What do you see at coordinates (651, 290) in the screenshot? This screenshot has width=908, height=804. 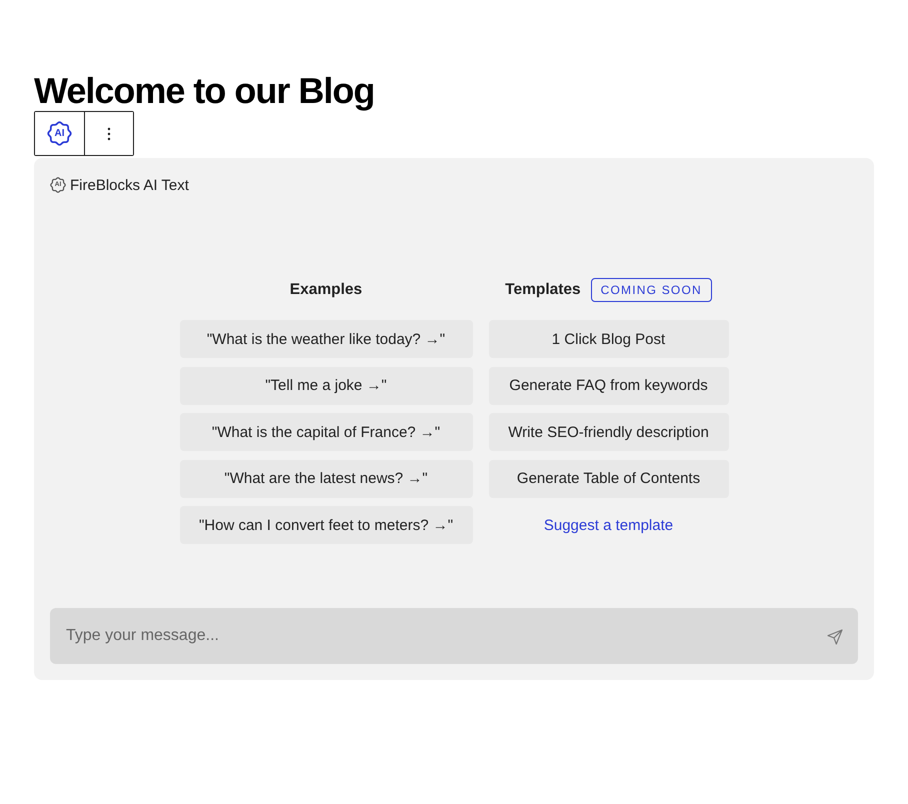 I see `coming-soon-badge: COMING SOON` at bounding box center [651, 290].